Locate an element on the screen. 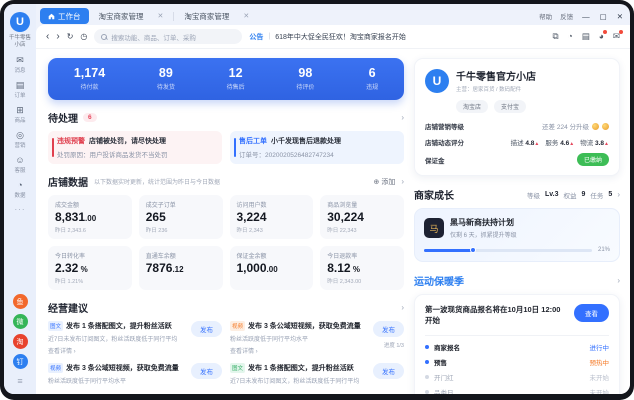 Image resolution: width=634 pixels, height=400 pixels. timeline-status: 未开始 is located at coordinates (599, 392).